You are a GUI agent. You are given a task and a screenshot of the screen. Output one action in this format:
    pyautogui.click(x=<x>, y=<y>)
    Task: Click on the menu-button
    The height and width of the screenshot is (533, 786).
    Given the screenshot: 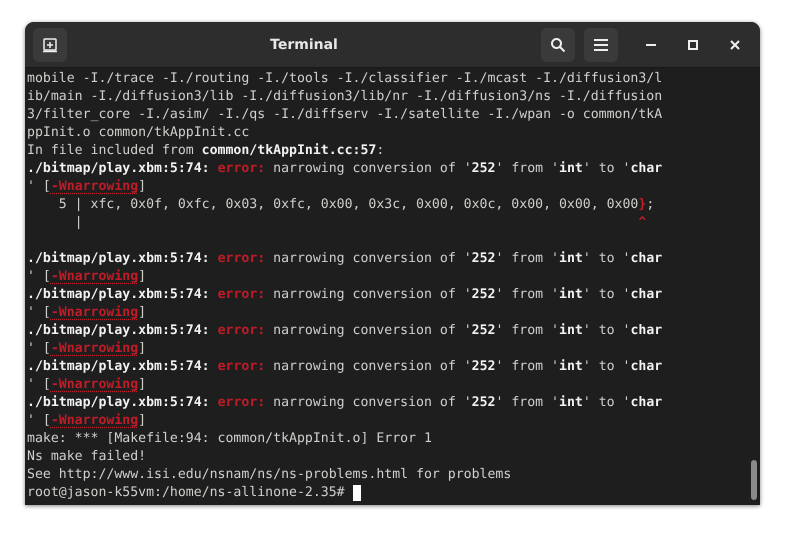 What is the action you would take?
    pyautogui.click(x=601, y=45)
    